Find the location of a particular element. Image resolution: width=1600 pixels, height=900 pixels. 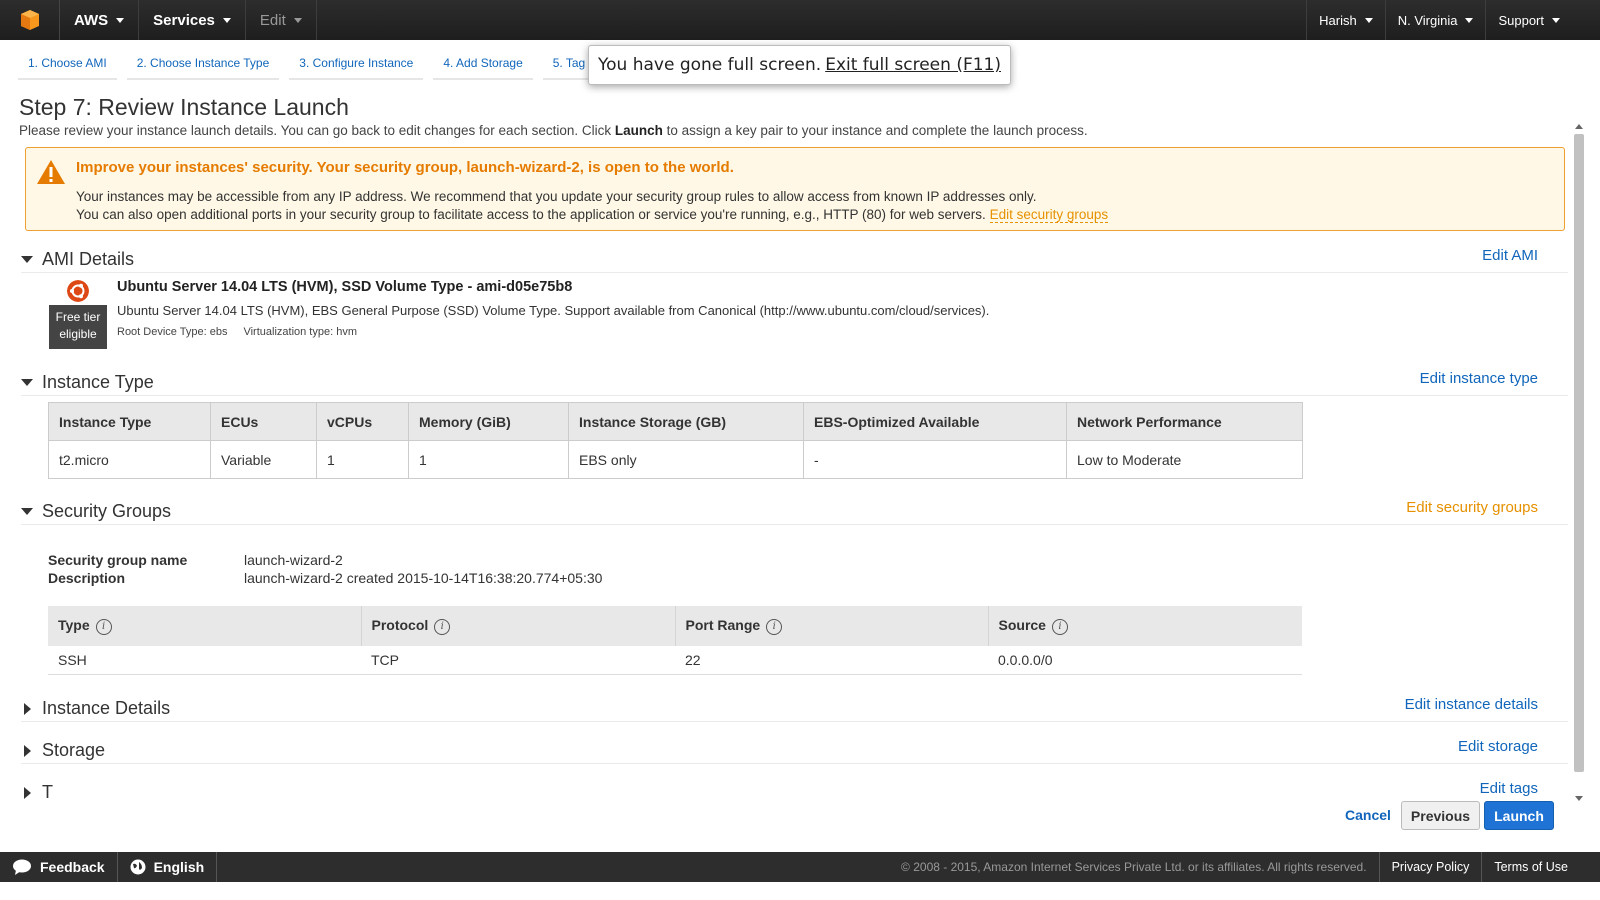

services-menu: Services is located at coordinates (192, 20).